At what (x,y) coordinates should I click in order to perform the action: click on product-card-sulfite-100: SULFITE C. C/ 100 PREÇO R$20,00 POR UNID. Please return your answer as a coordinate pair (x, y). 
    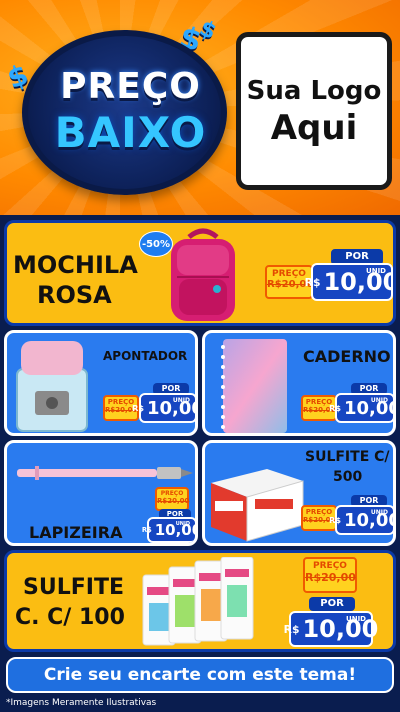
    Looking at the image, I should click on (200, 601).